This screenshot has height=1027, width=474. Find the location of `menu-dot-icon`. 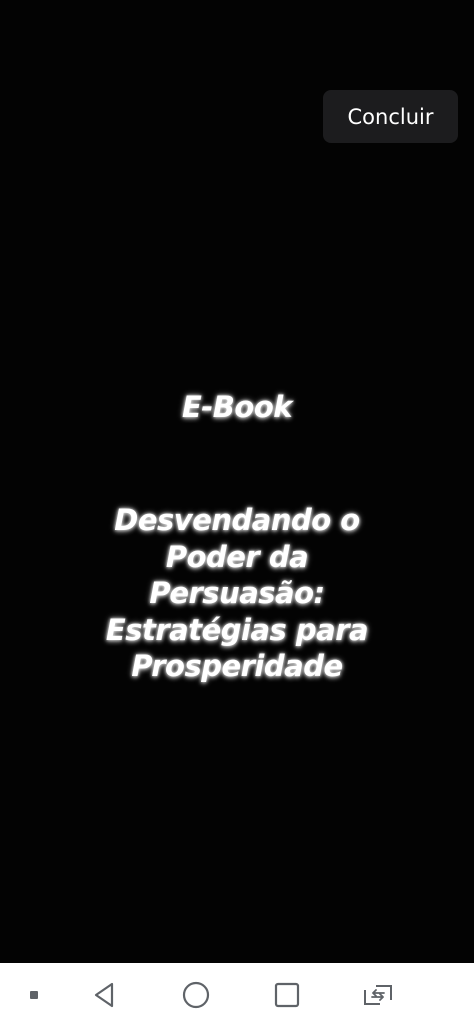

menu-dot-icon is located at coordinates (34, 995).